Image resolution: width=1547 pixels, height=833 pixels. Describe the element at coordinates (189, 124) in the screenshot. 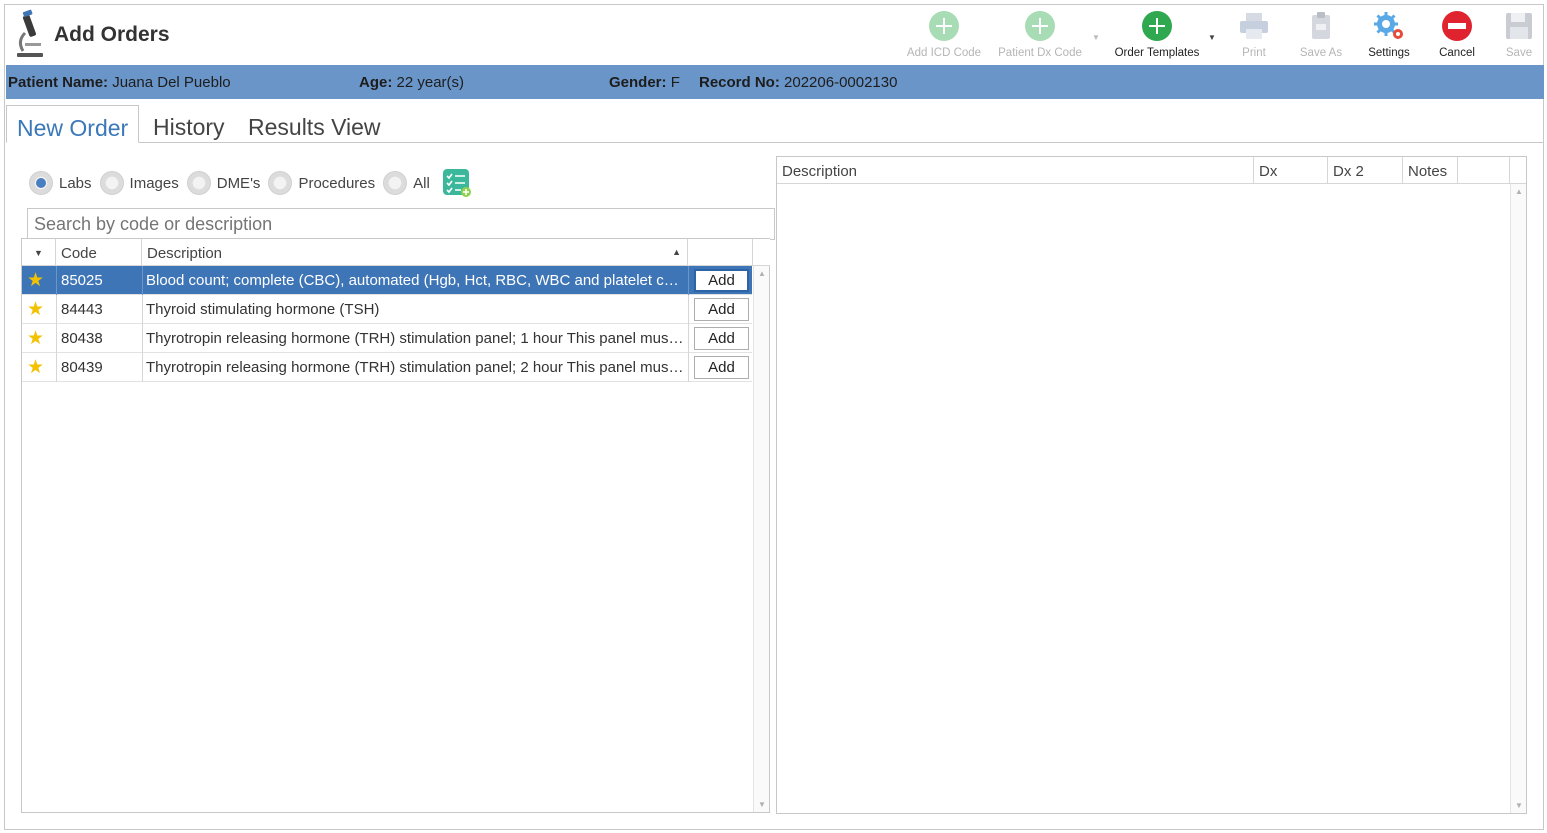

I see `tab-history: History` at that location.